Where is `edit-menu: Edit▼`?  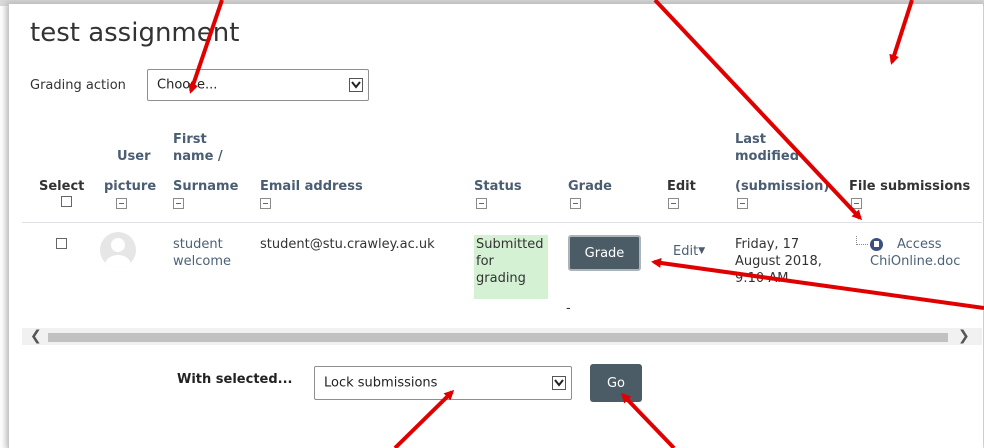 edit-menu: Edit▼ is located at coordinates (689, 251).